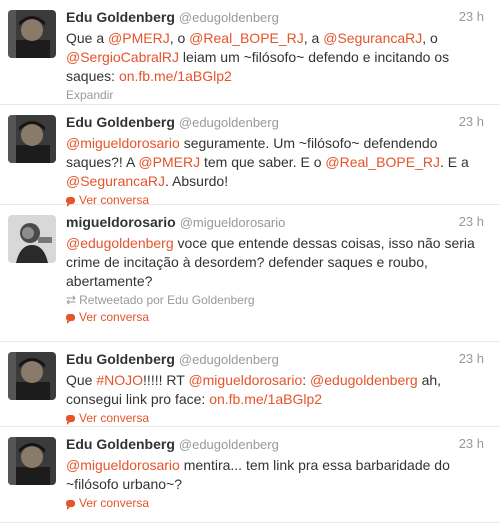  What do you see at coordinates (167, 300) in the screenshot?
I see `retweeted-by-label: Retweetado por Edu Goldenberg` at bounding box center [167, 300].